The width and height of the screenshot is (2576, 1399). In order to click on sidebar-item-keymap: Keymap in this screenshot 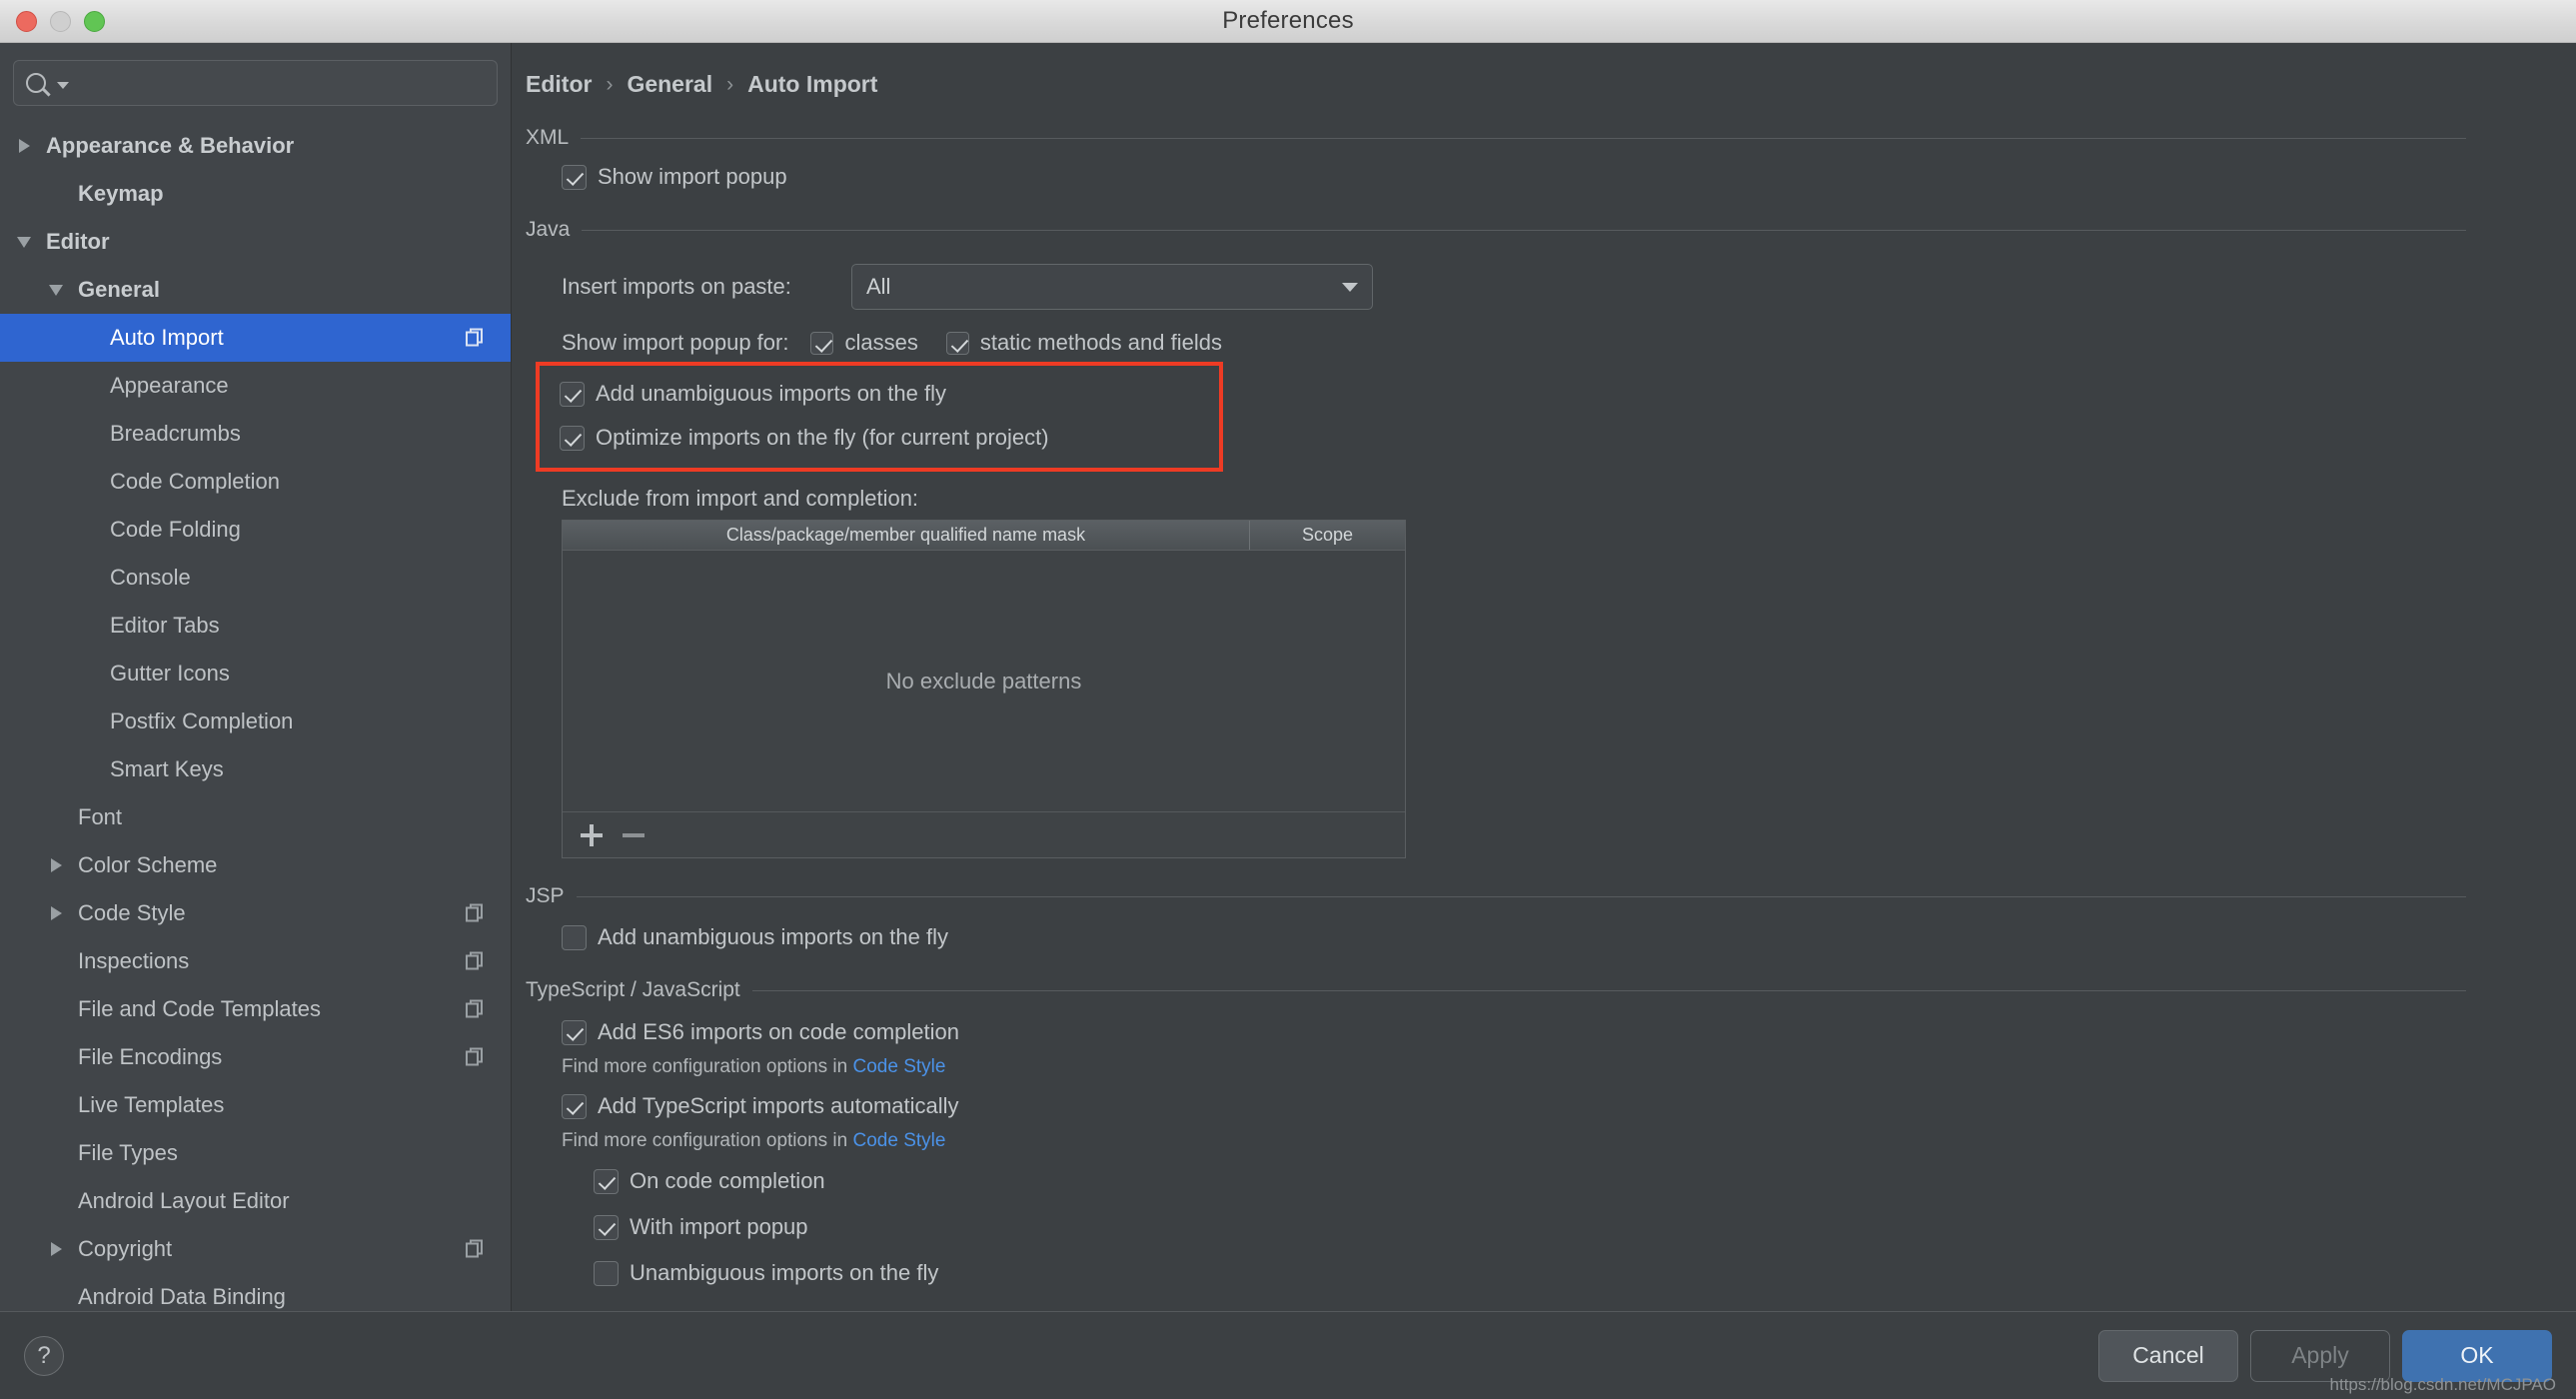, I will do `click(255, 194)`.